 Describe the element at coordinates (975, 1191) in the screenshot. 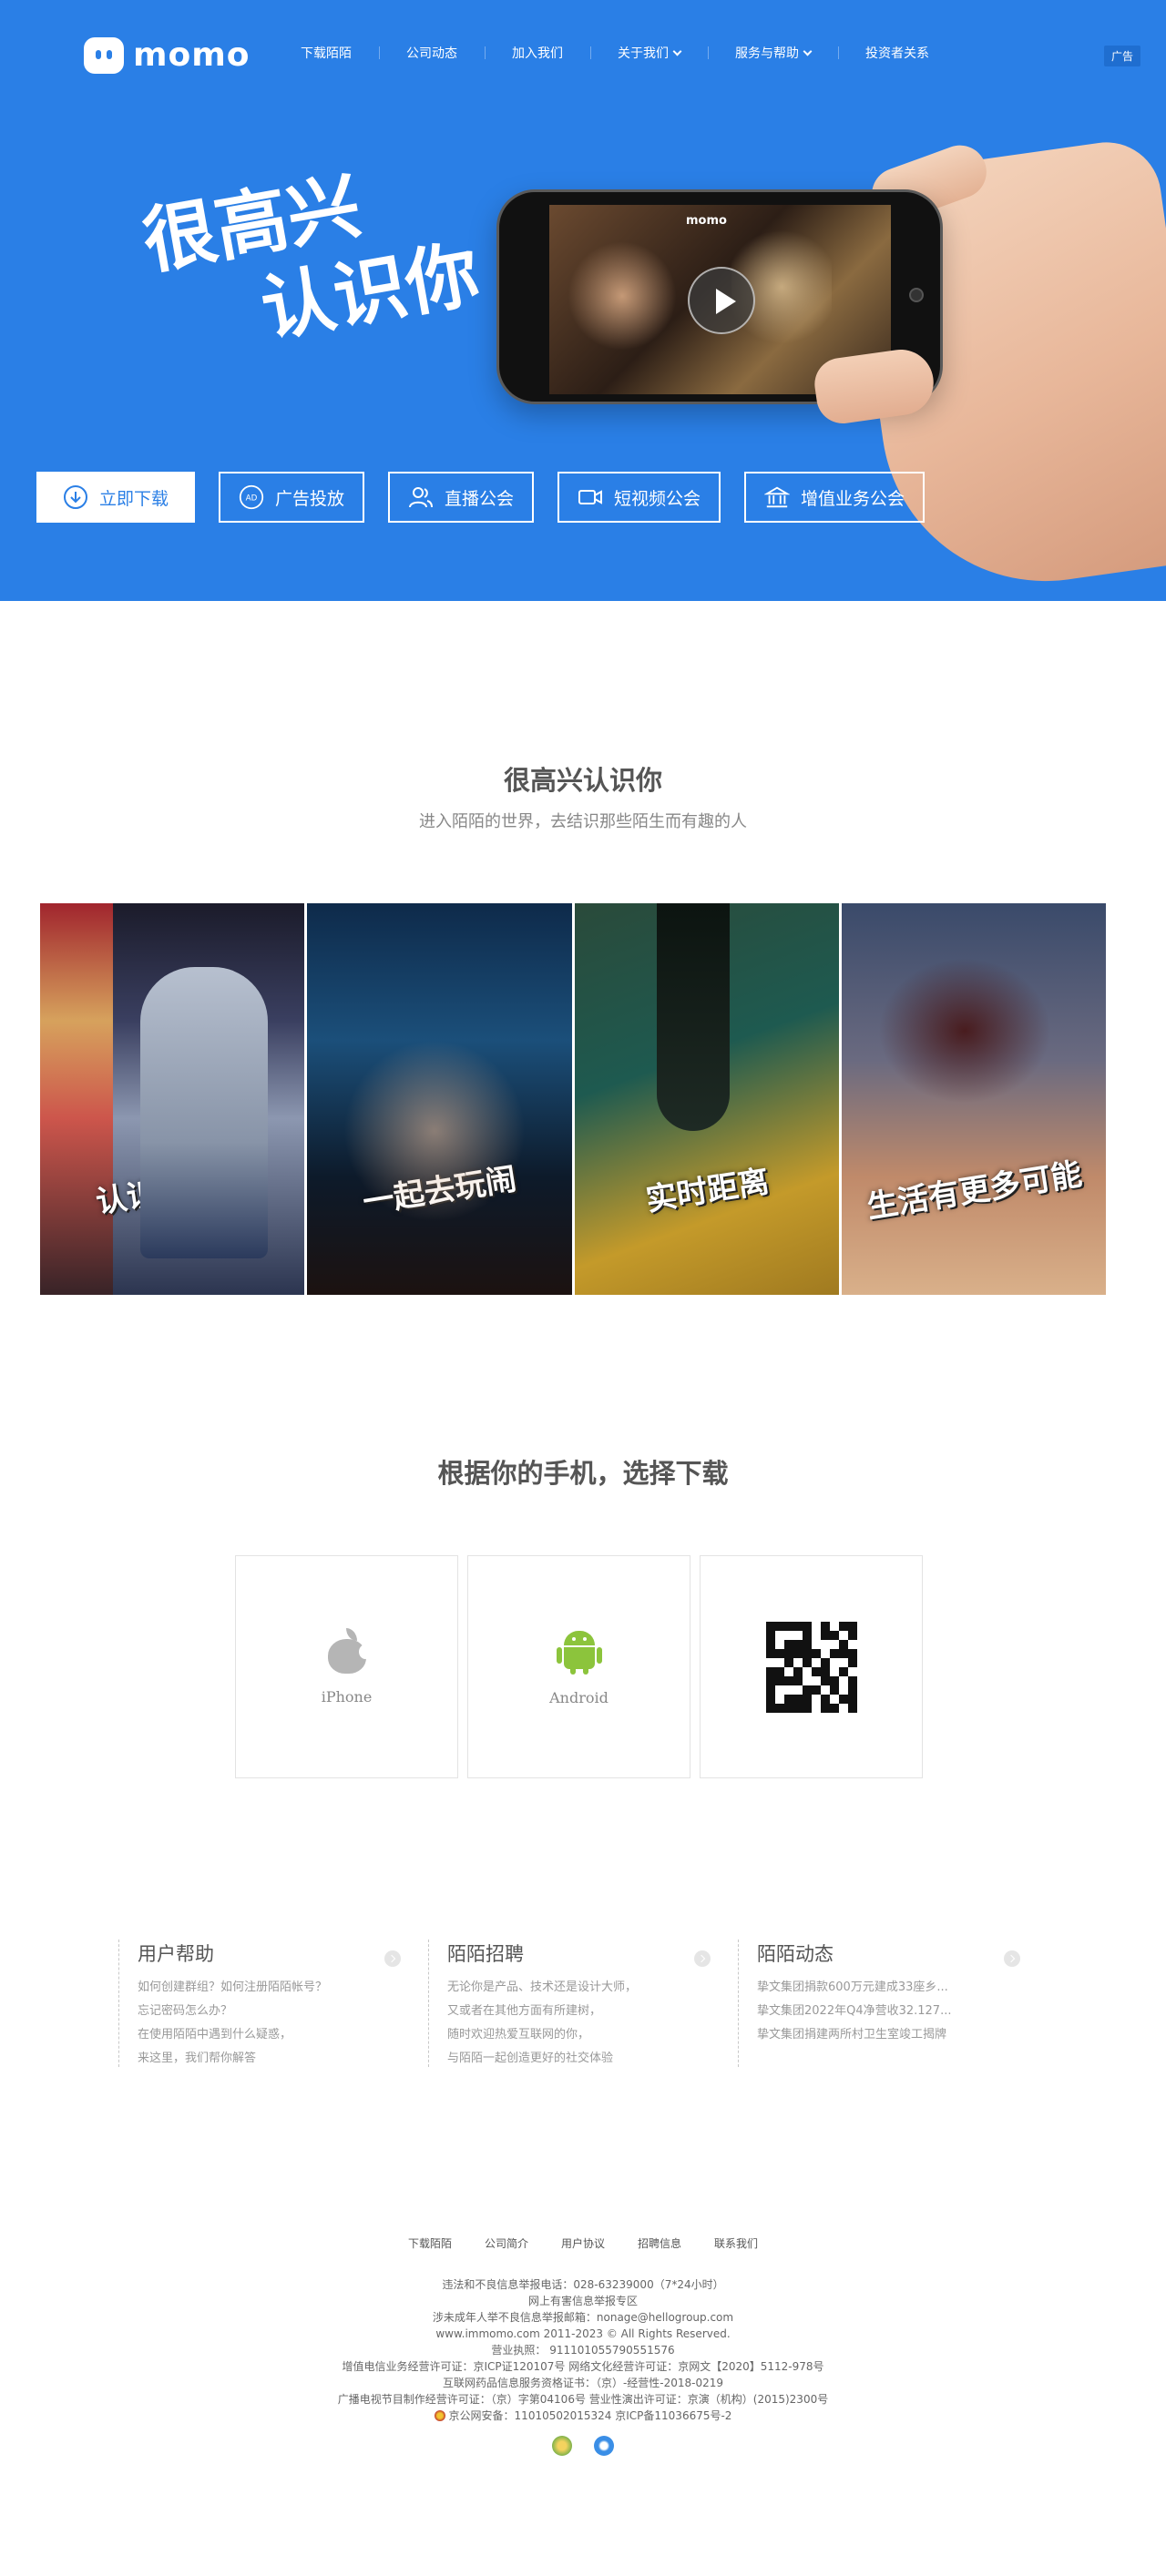

I see `tile-caption: 生活有更多可能` at that location.